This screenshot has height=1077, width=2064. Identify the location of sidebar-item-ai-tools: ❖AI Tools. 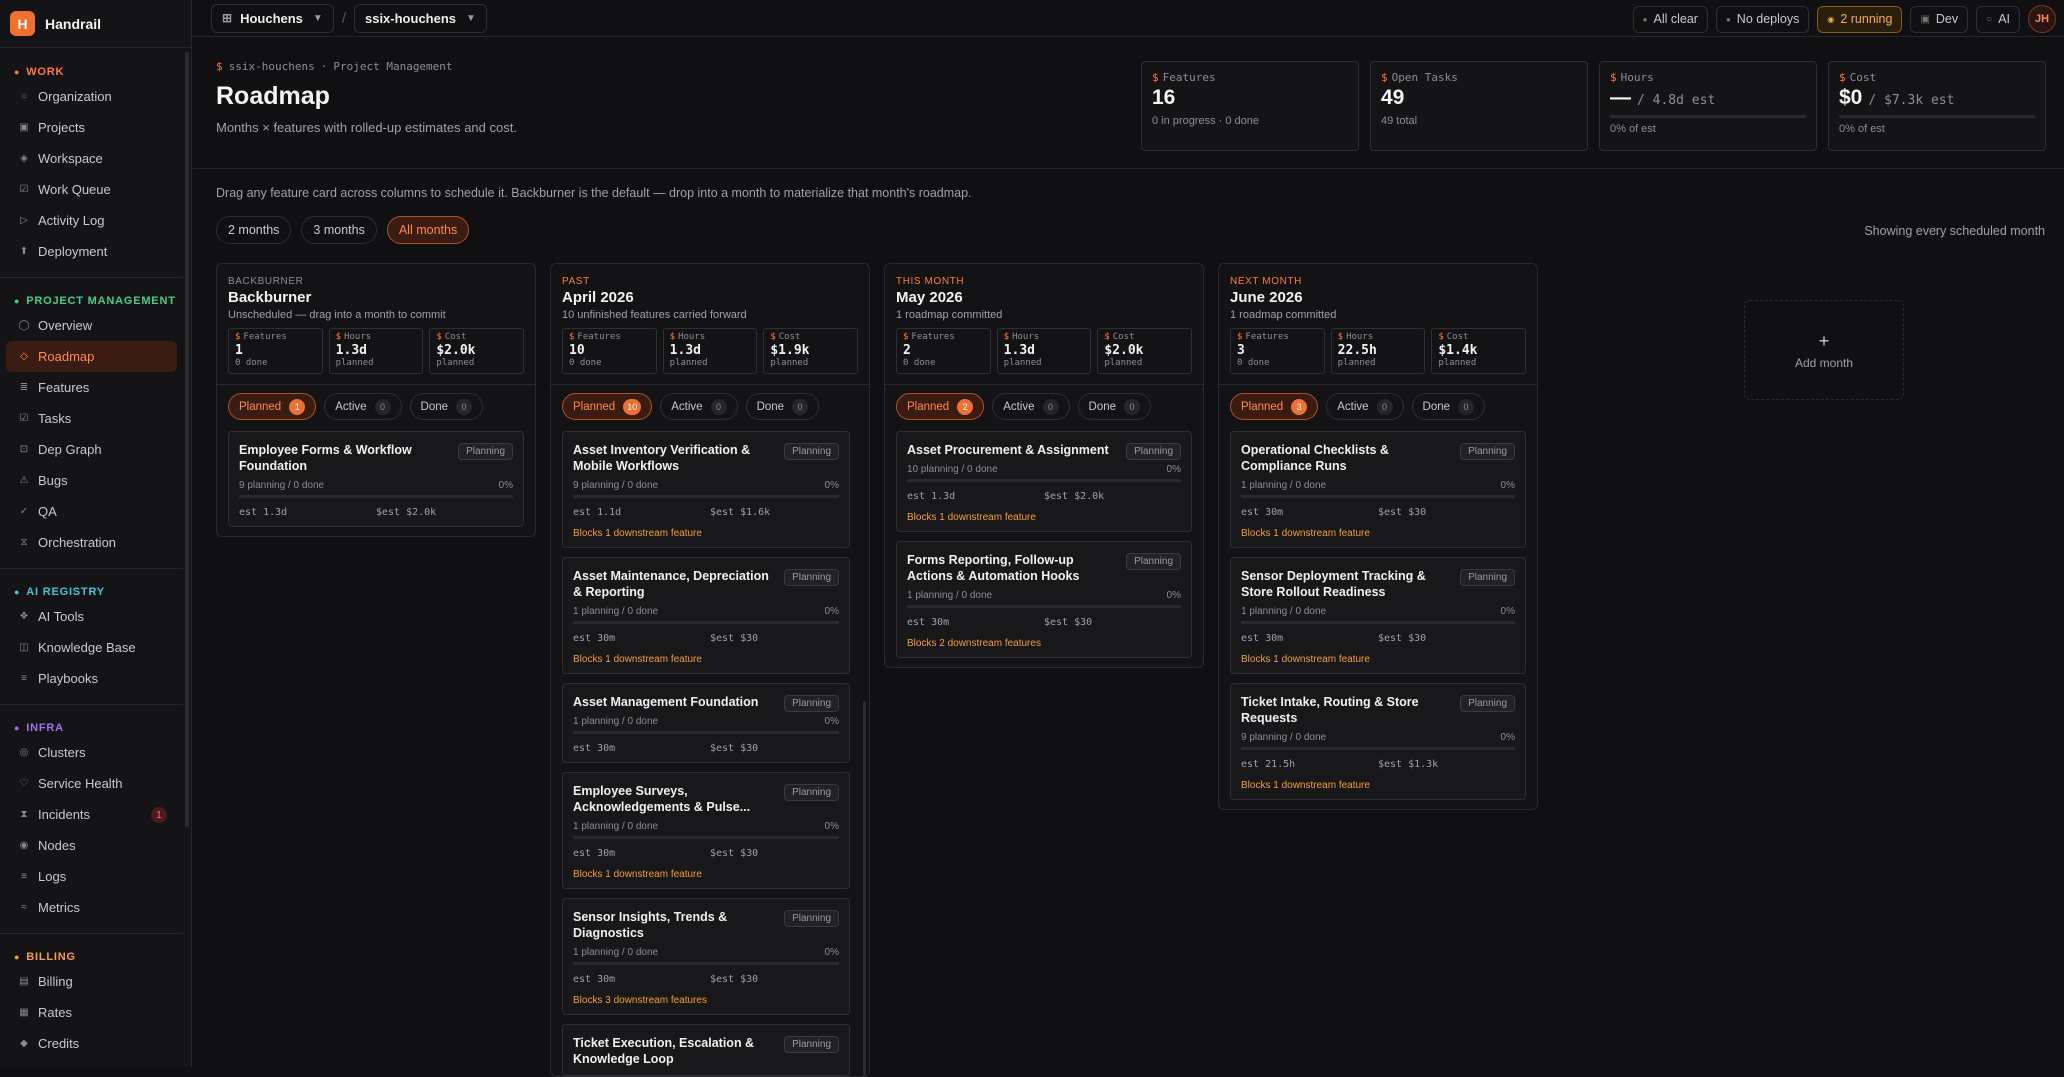
(91, 616).